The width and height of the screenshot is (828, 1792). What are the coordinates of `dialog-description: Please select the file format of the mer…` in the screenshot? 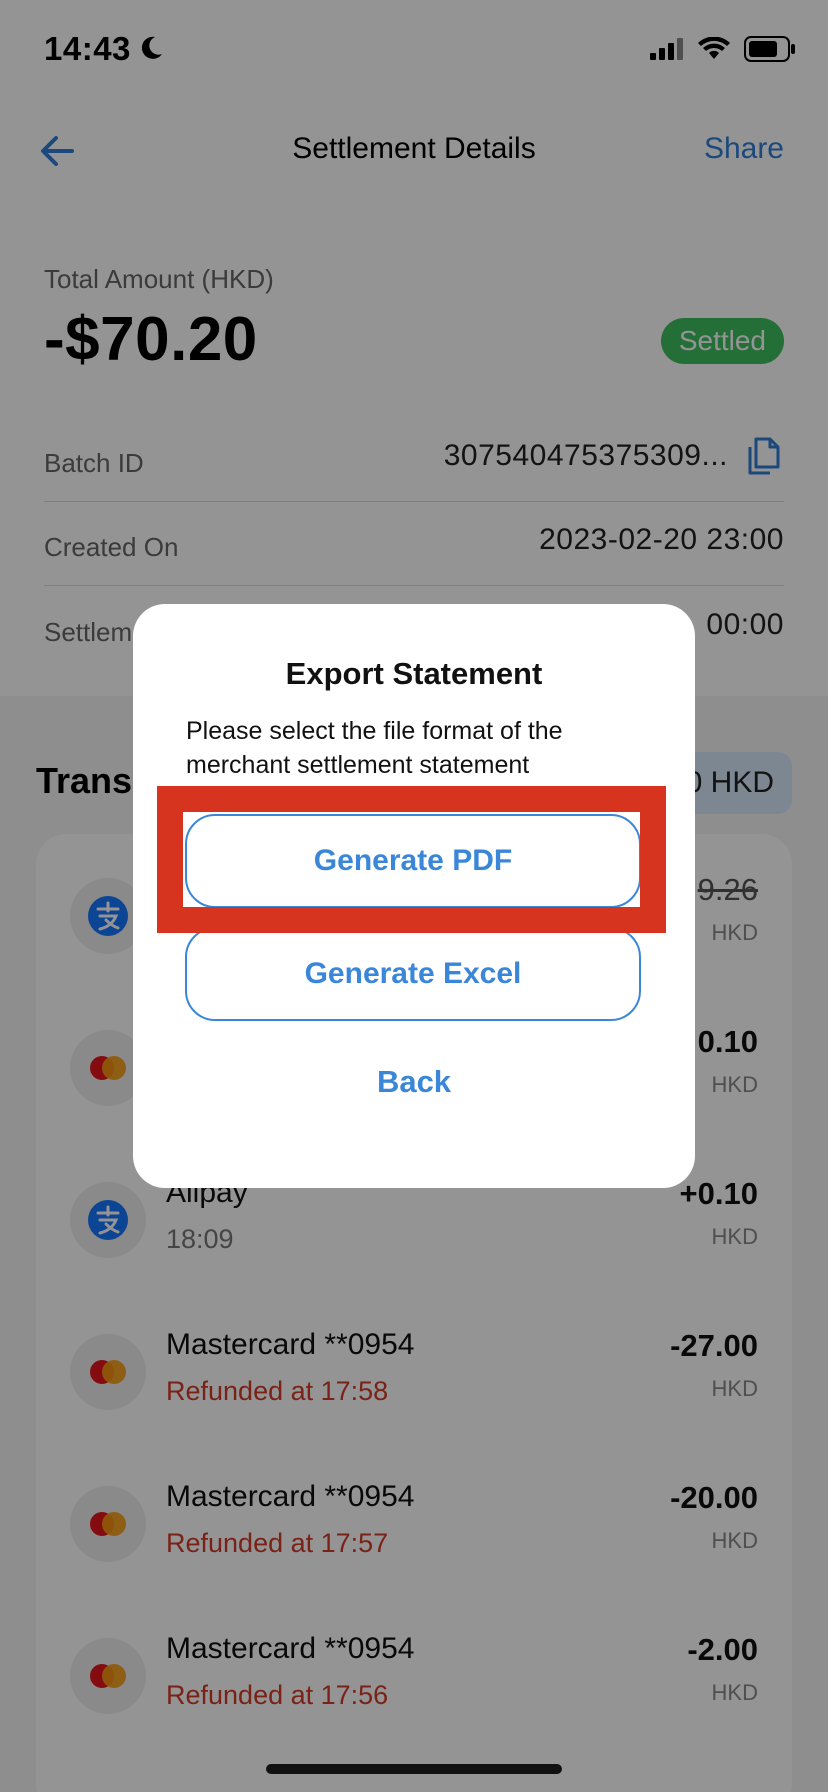 It's located at (374, 748).